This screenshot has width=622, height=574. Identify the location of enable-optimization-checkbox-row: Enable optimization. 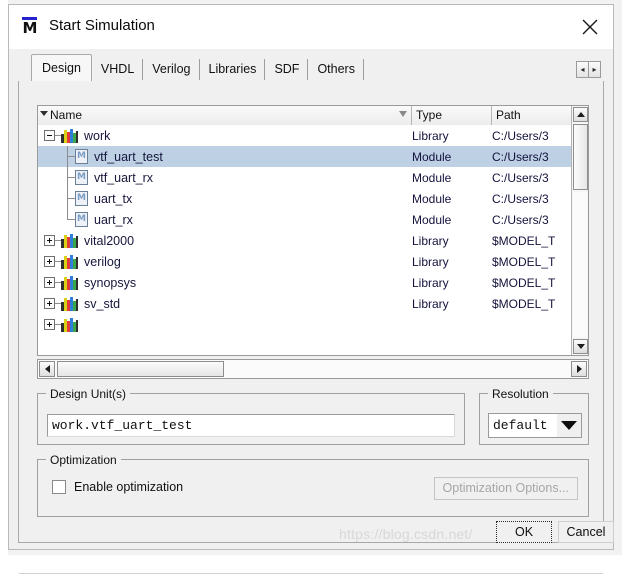
(117, 487).